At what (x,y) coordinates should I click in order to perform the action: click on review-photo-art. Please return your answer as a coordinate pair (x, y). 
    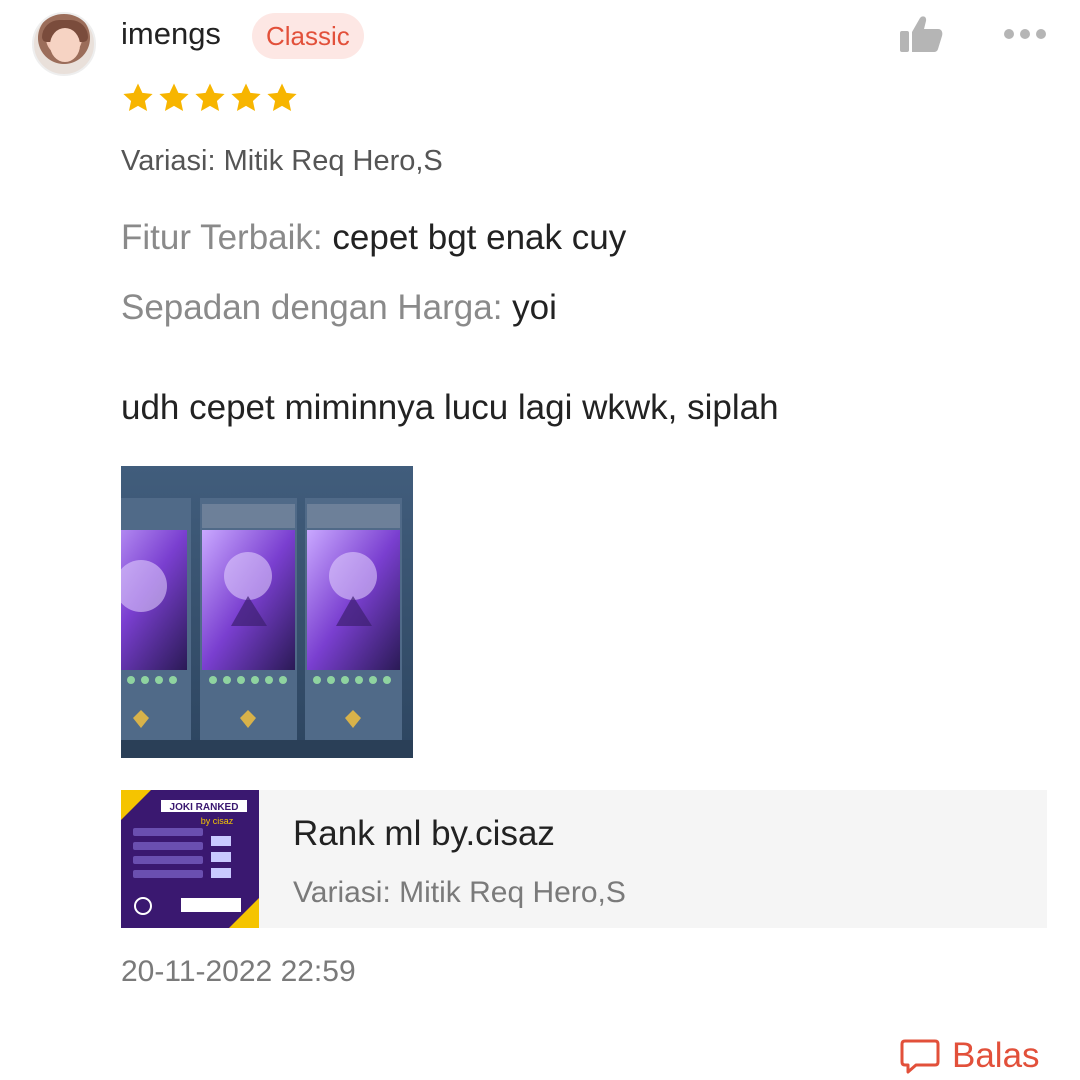
    Looking at the image, I should click on (267, 612).